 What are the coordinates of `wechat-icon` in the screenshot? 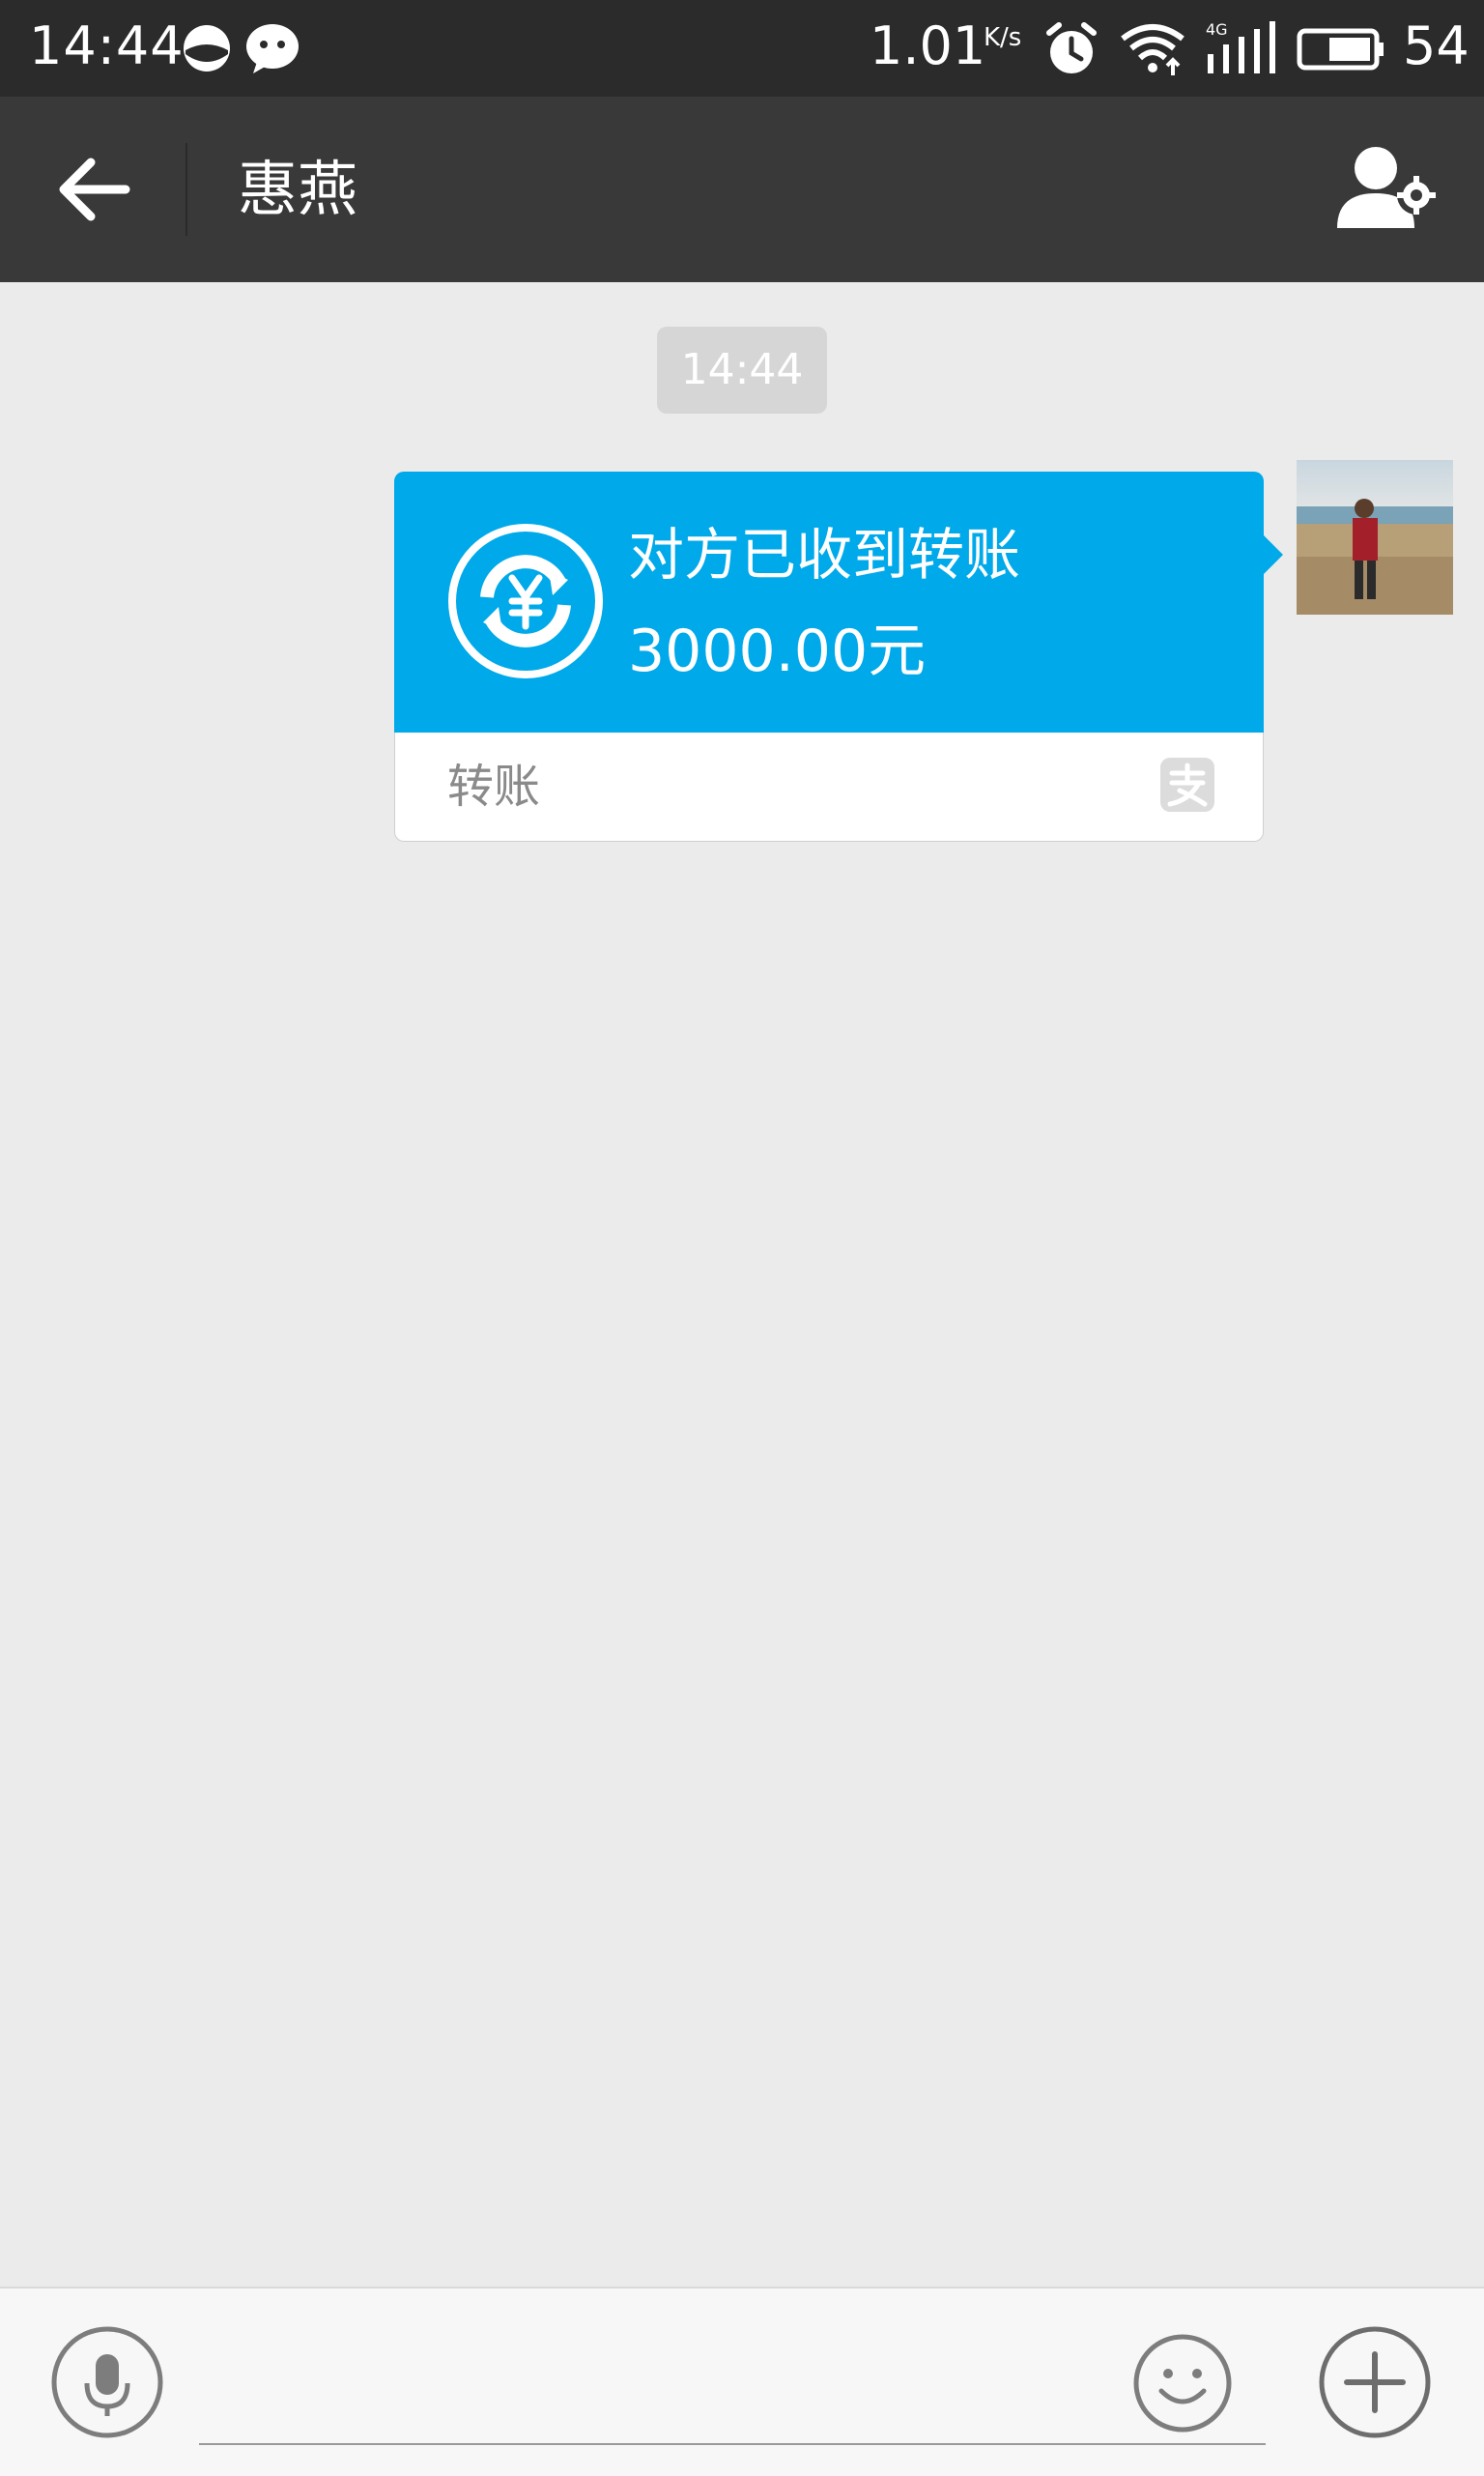 It's located at (272, 50).